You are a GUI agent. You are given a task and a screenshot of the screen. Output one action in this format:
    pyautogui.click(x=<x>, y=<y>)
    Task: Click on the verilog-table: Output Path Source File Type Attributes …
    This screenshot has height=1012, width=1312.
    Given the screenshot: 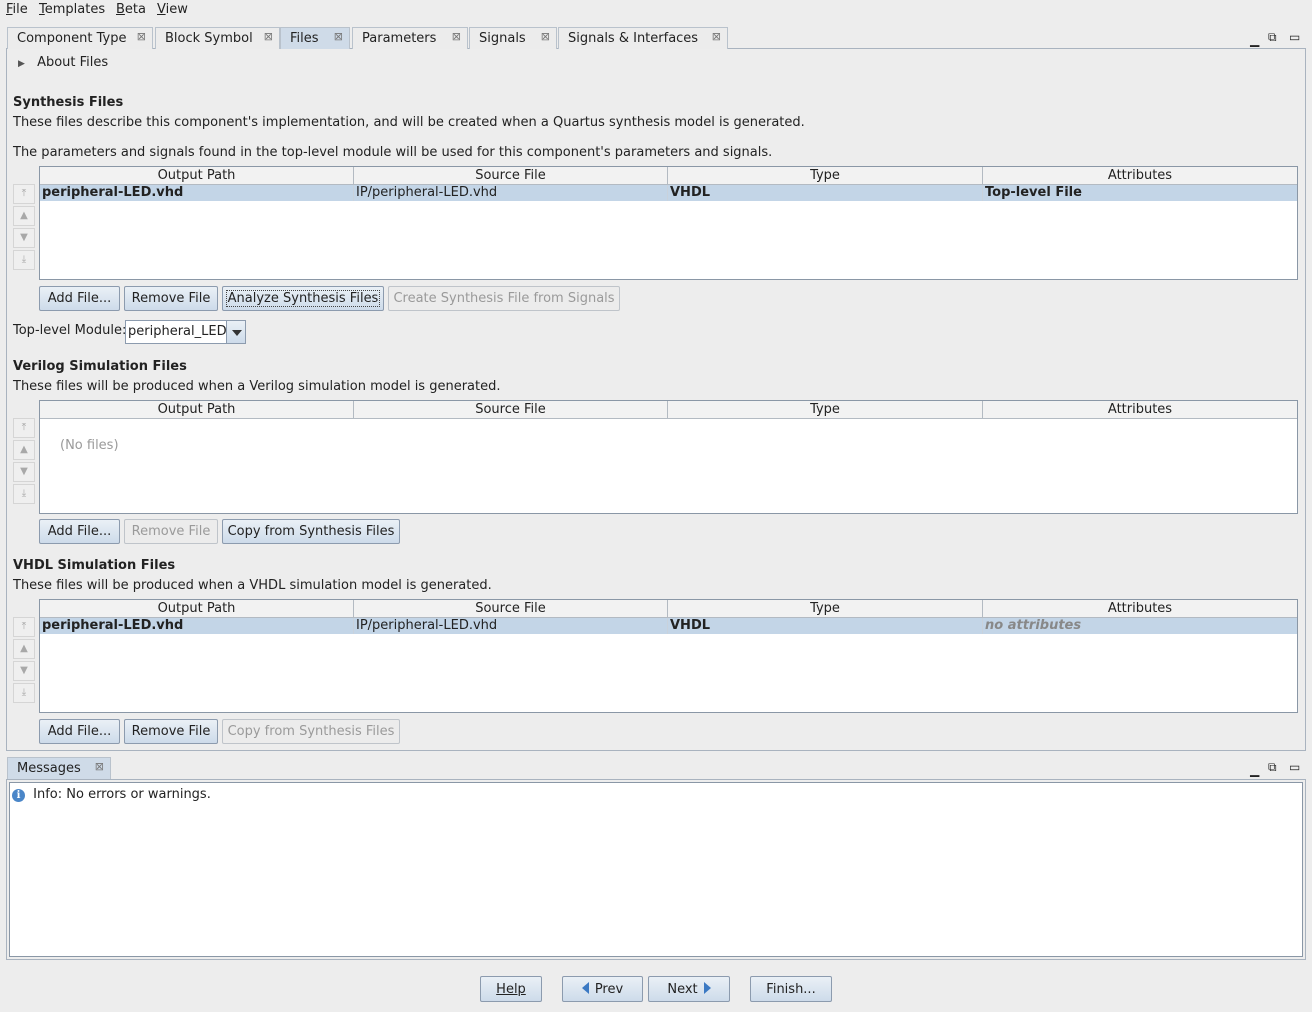 What is the action you would take?
    pyautogui.click(x=668, y=457)
    